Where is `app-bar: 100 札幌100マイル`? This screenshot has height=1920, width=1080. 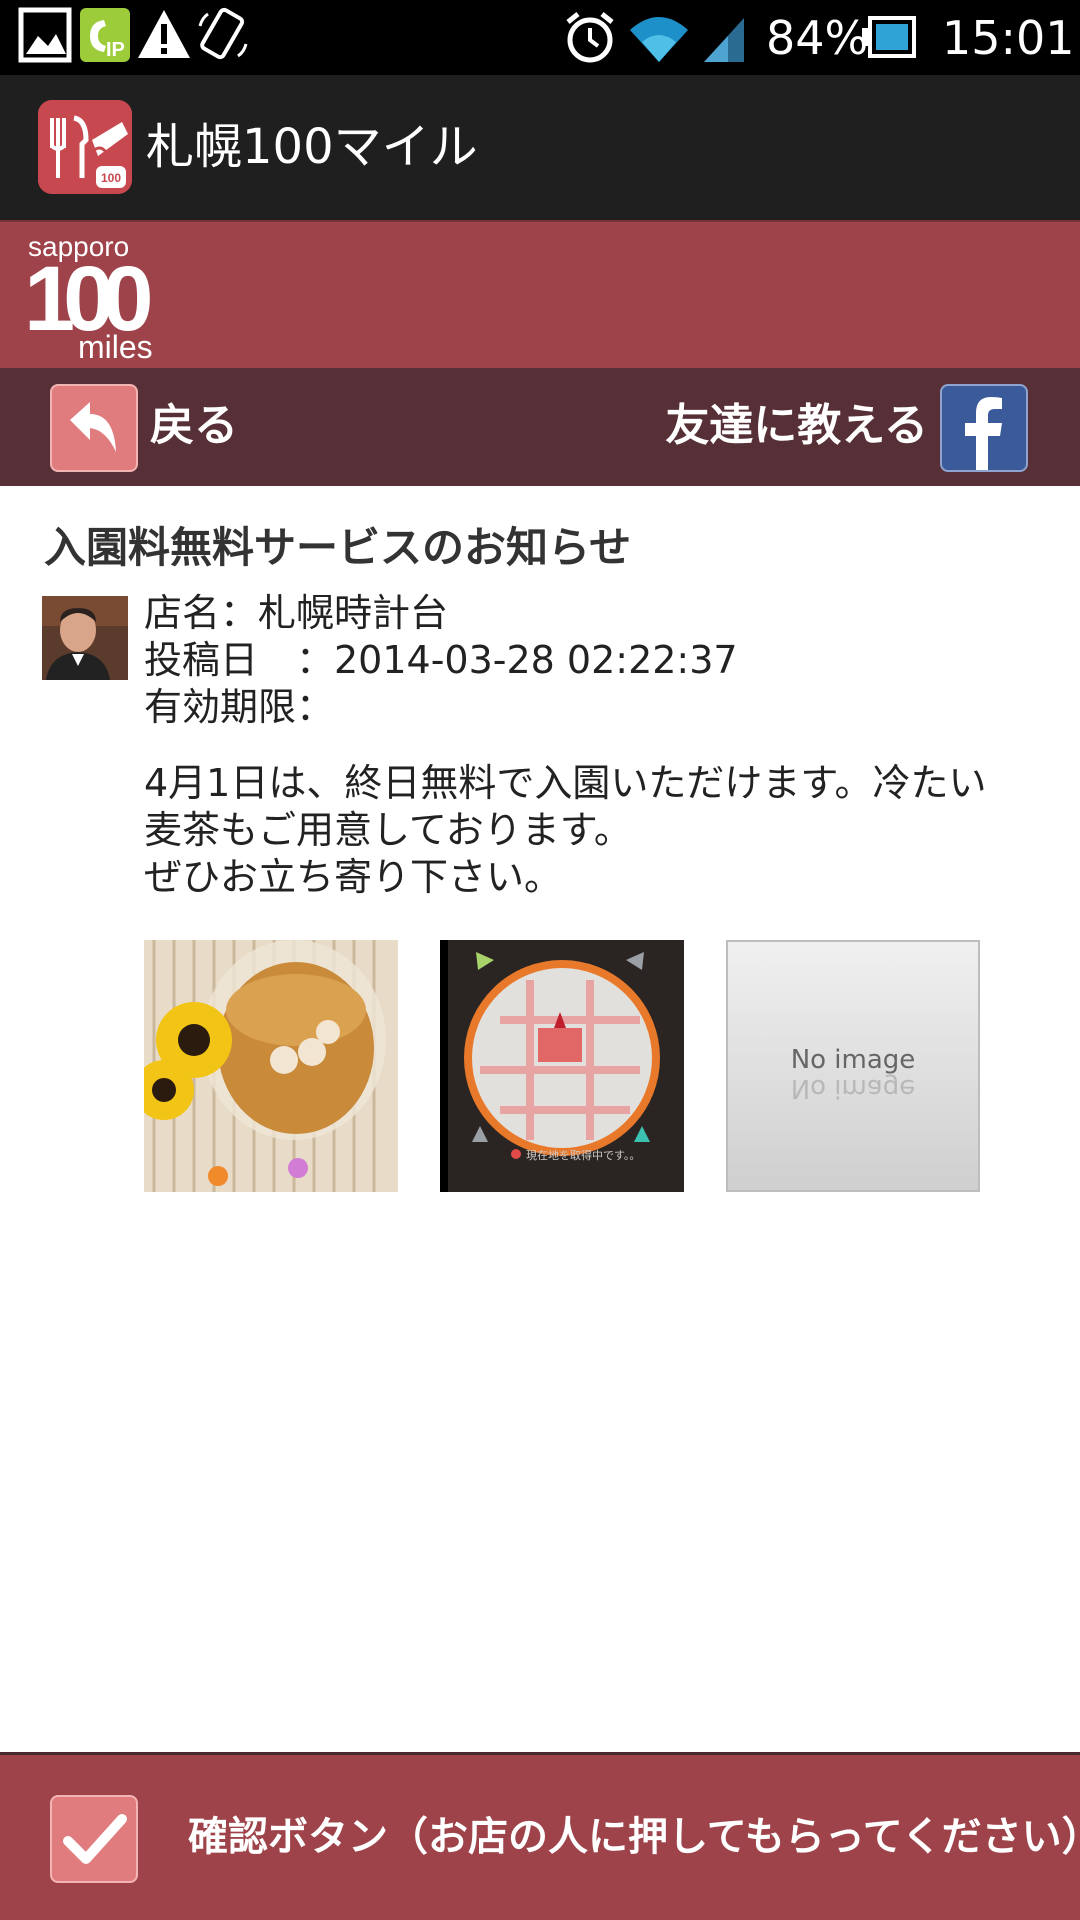
app-bar: 100 札幌100マイル is located at coordinates (540, 147).